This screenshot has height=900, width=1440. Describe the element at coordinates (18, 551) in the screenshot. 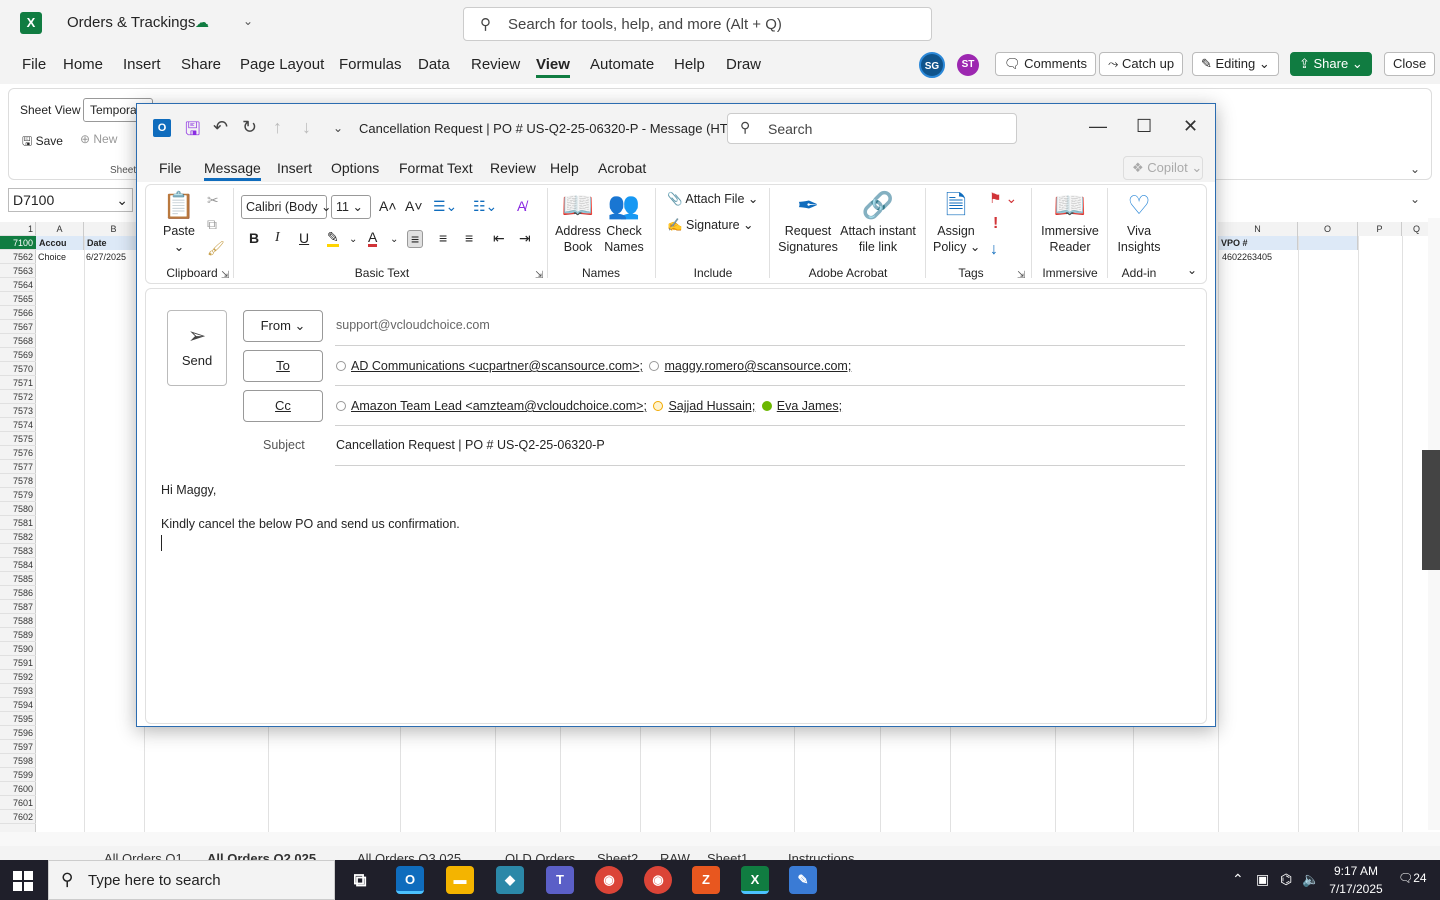

I see `row-header: 7583` at that location.